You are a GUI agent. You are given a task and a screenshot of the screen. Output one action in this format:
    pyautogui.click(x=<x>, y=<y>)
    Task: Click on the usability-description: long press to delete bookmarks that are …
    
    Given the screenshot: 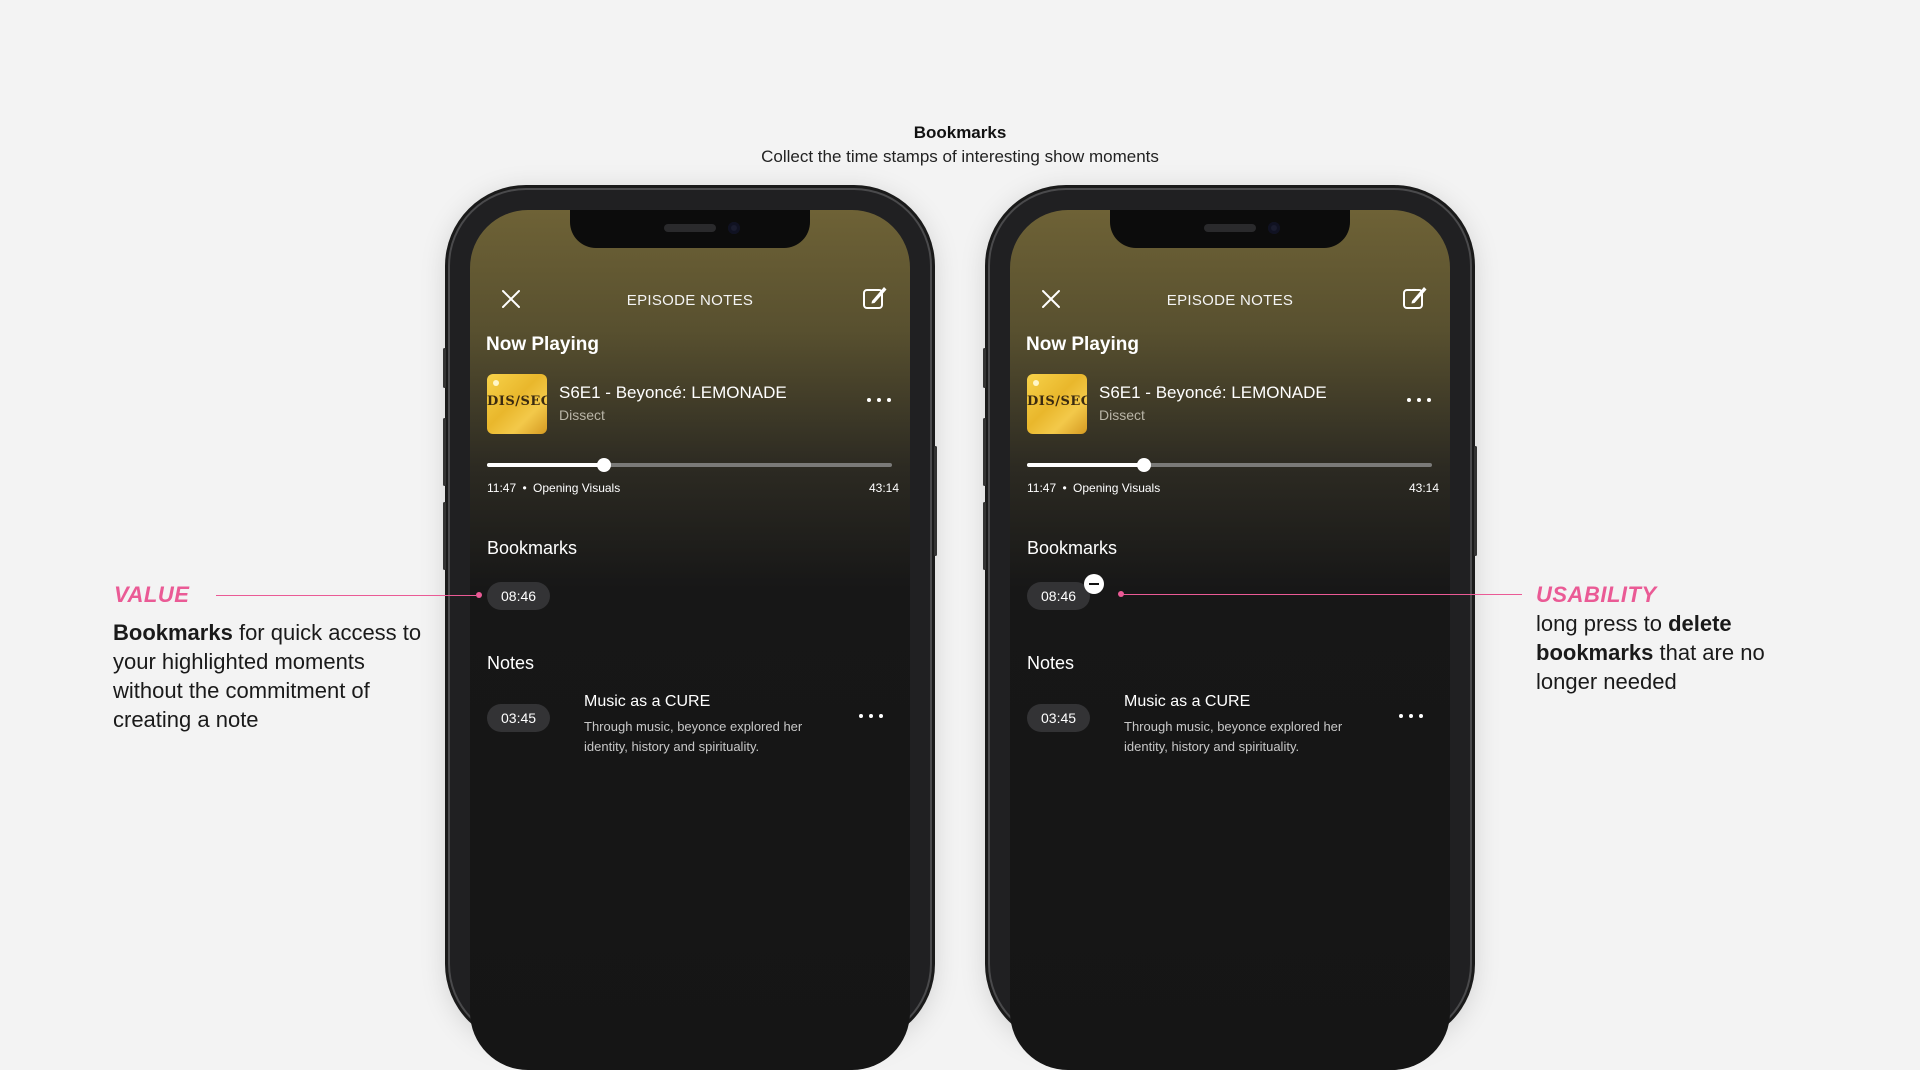 What is the action you would take?
    pyautogui.click(x=1666, y=652)
    